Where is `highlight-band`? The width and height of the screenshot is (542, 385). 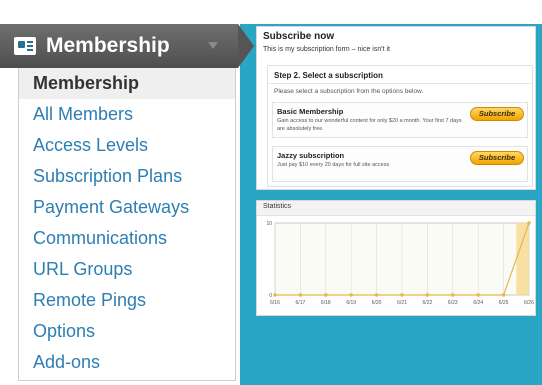
highlight-band is located at coordinates (522, 259).